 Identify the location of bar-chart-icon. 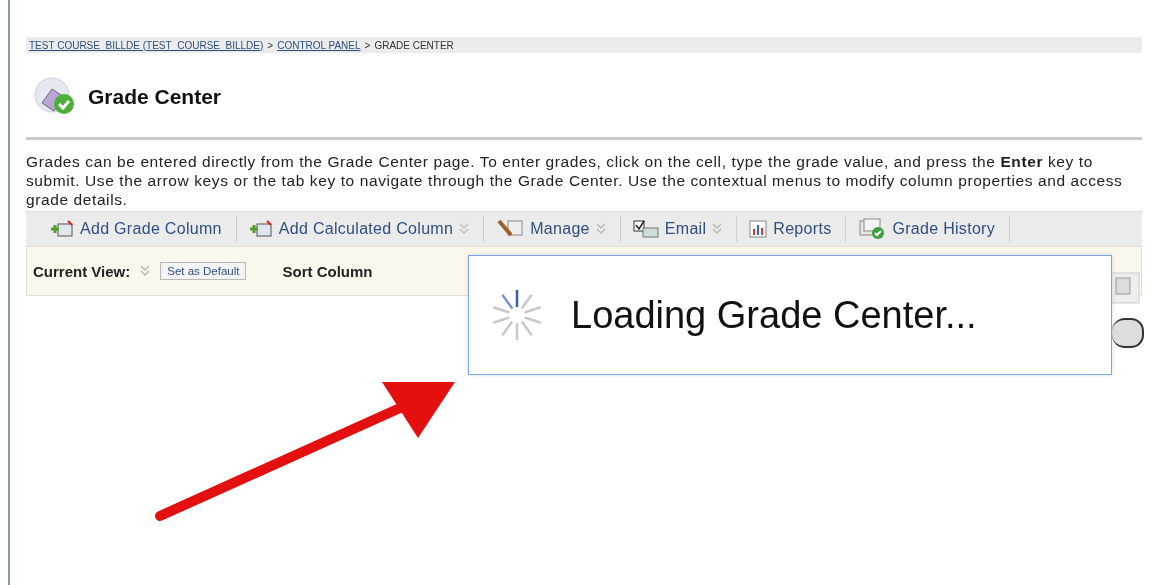
(758, 229).